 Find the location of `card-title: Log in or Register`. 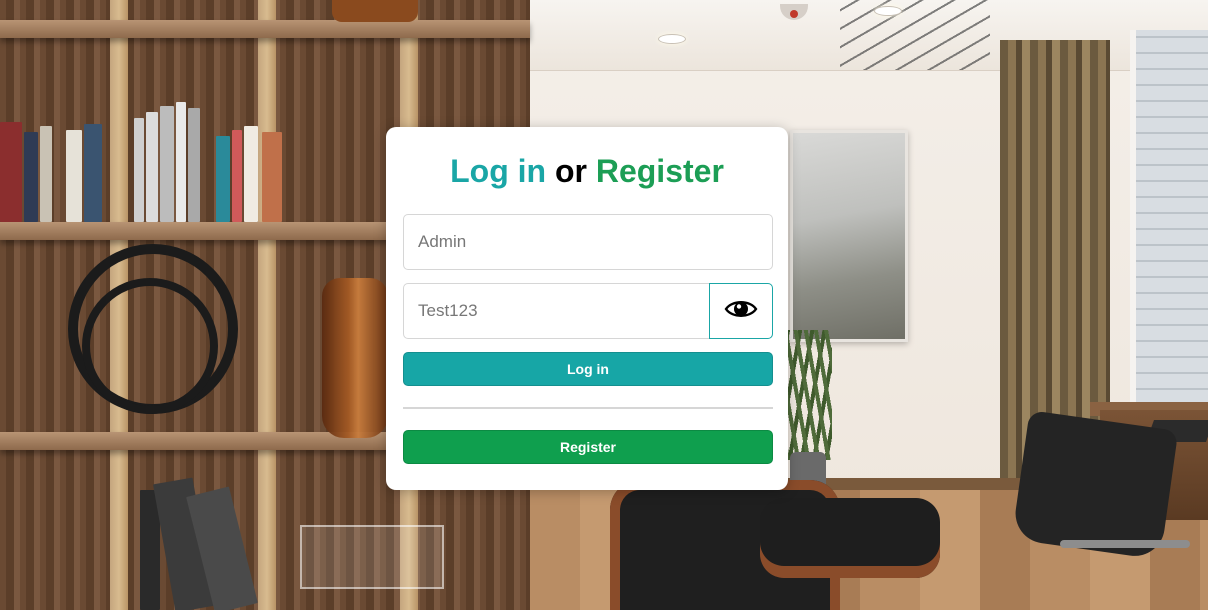

card-title: Log in or Register is located at coordinates (587, 171).